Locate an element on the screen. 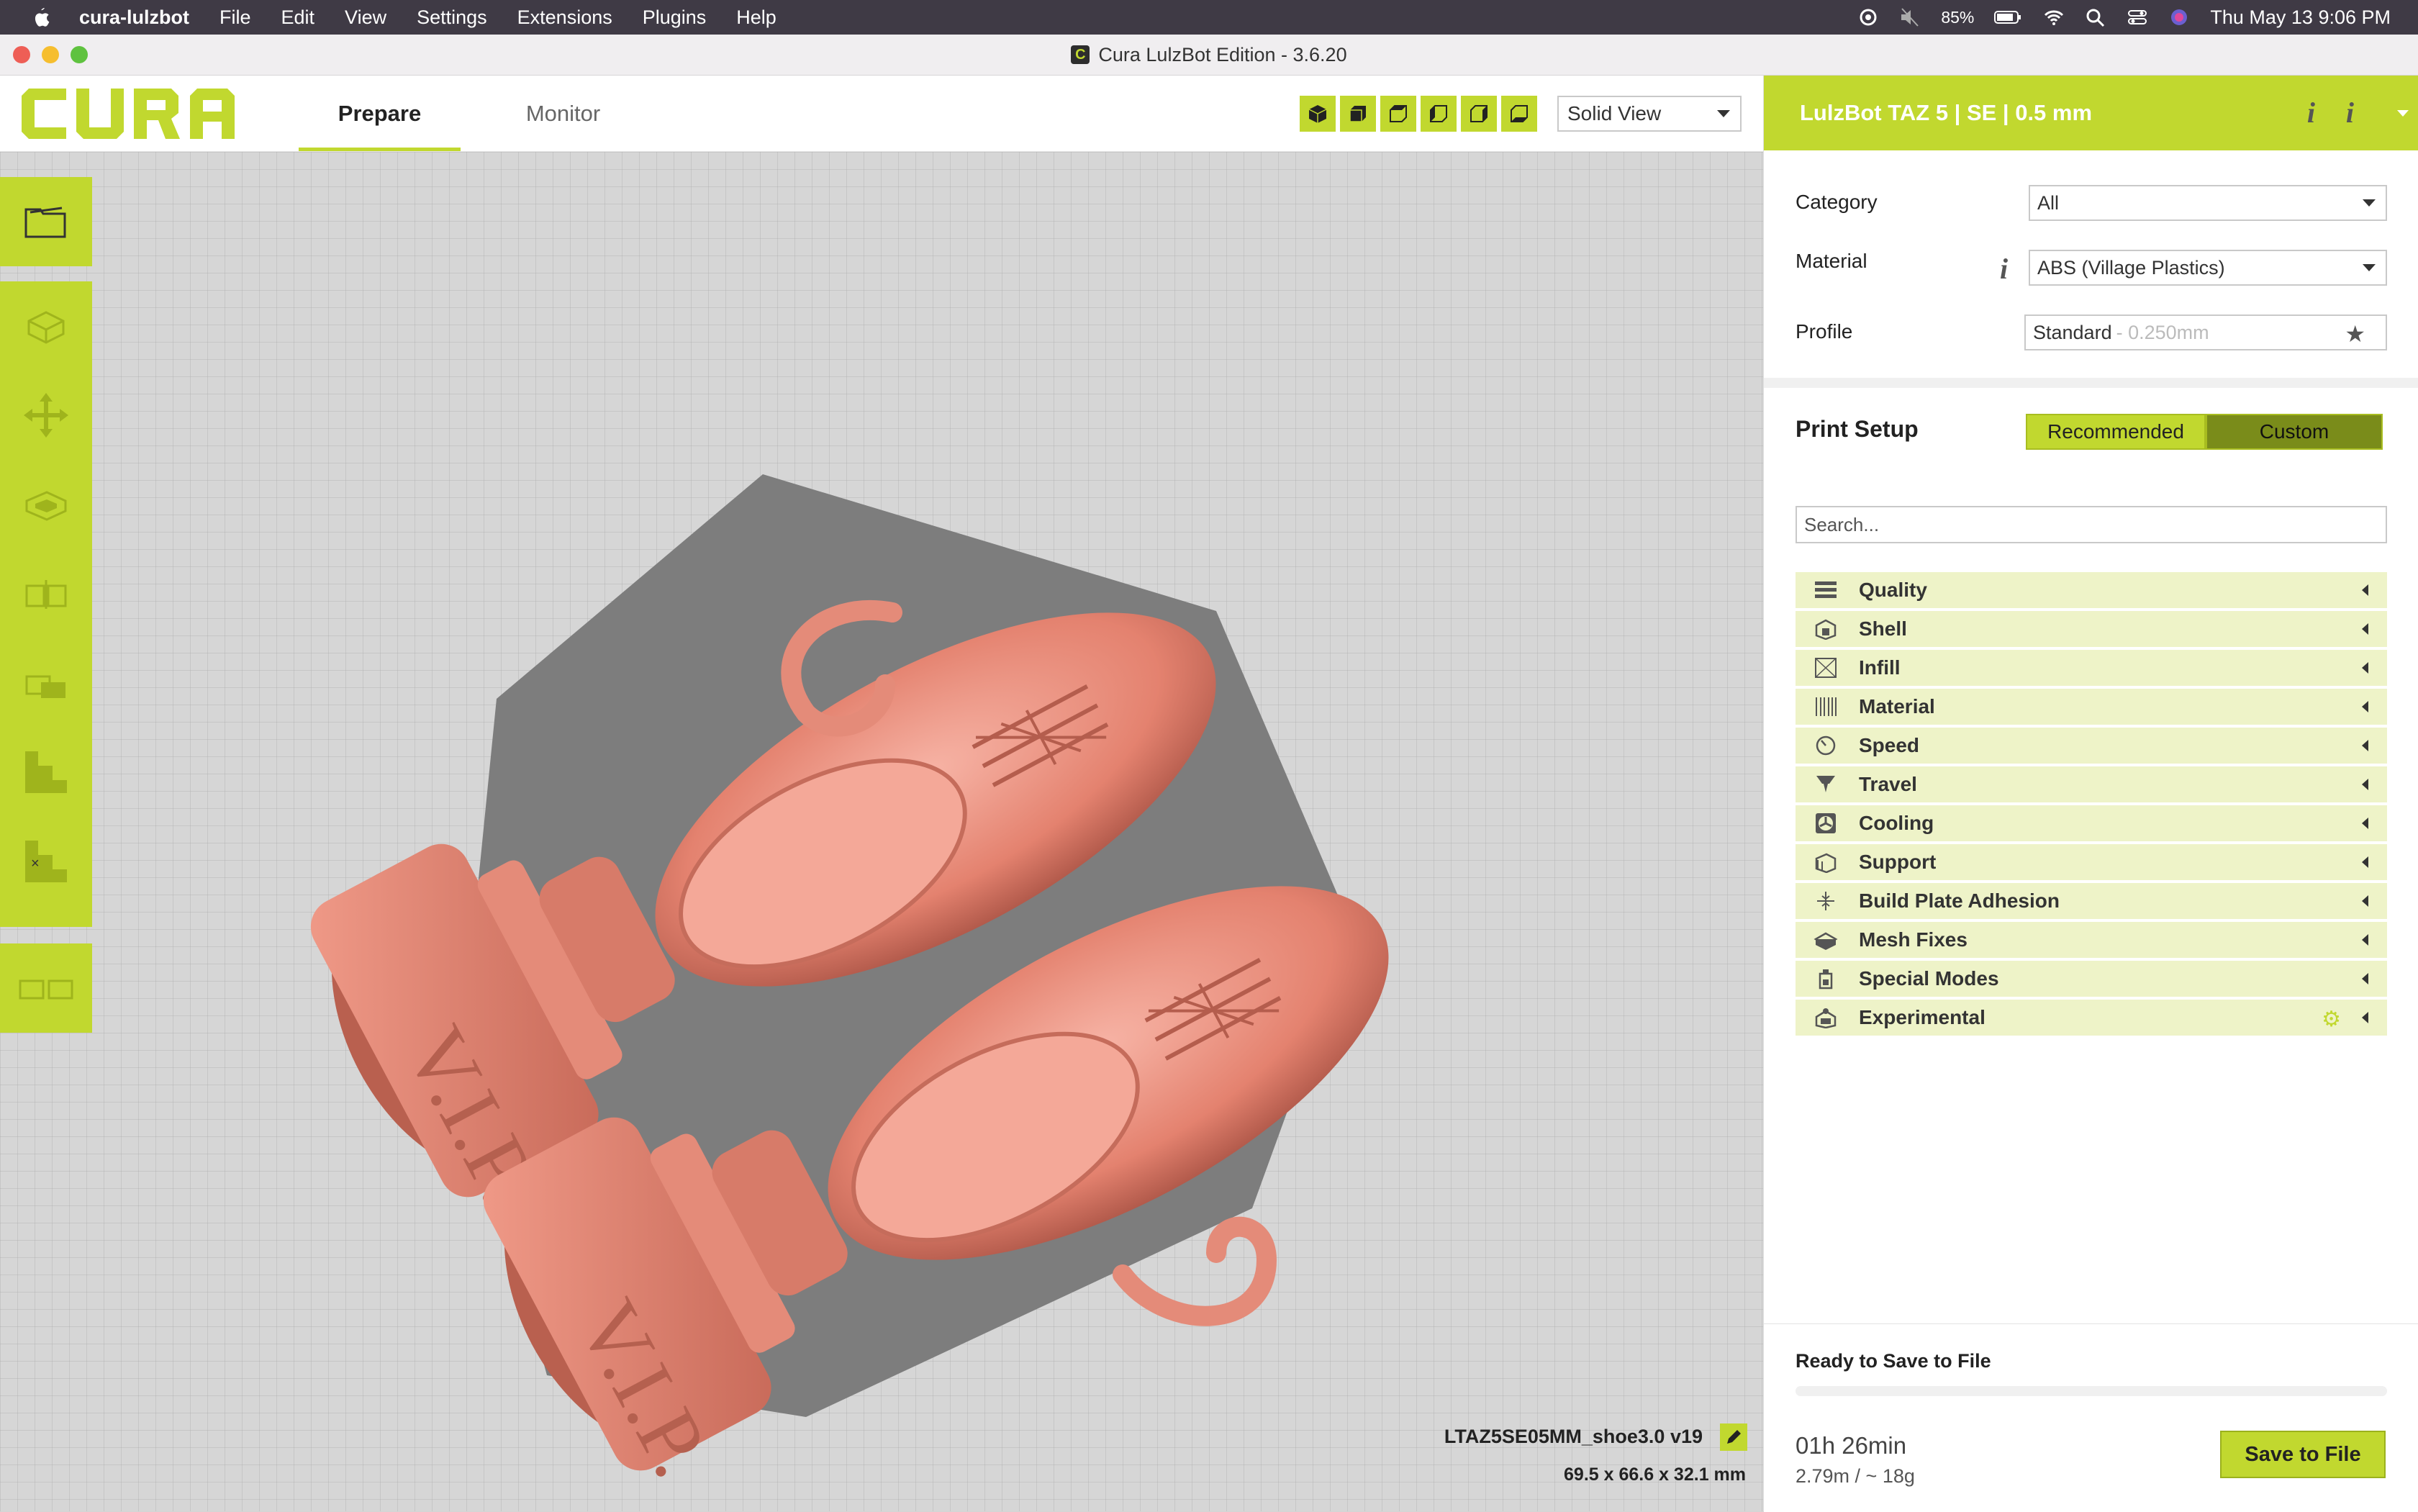 The width and height of the screenshot is (2418, 1512). category-cooling: Cooling is located at coordinates (2091, 823).